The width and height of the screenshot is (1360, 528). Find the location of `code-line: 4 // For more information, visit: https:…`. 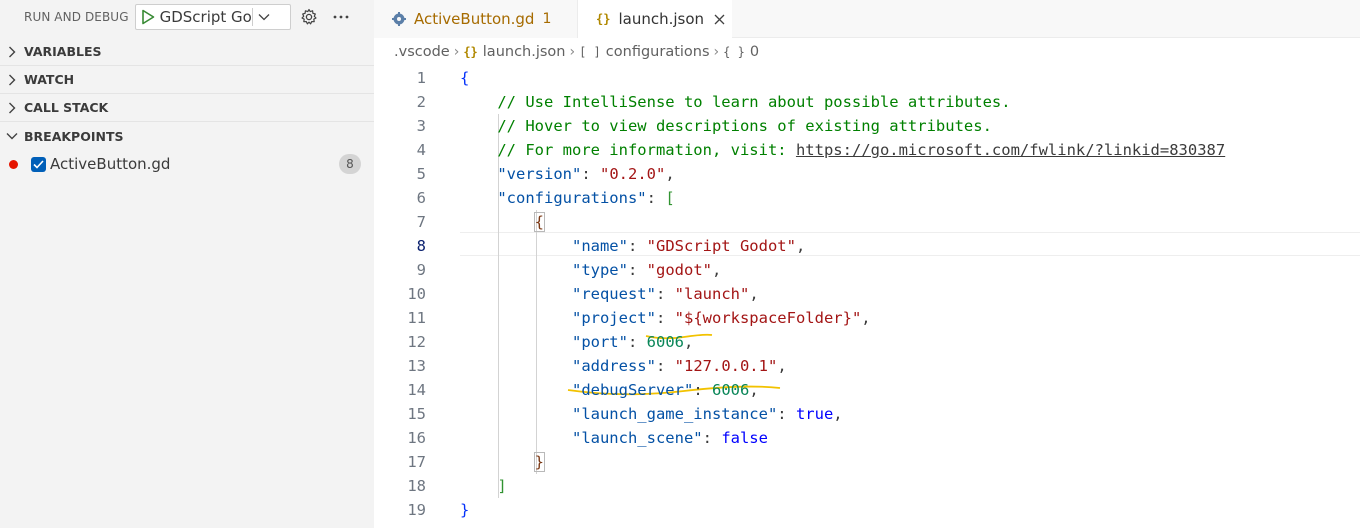

code-line: 4 // For more information, visit: https:… is located at coordinates (867, 150).